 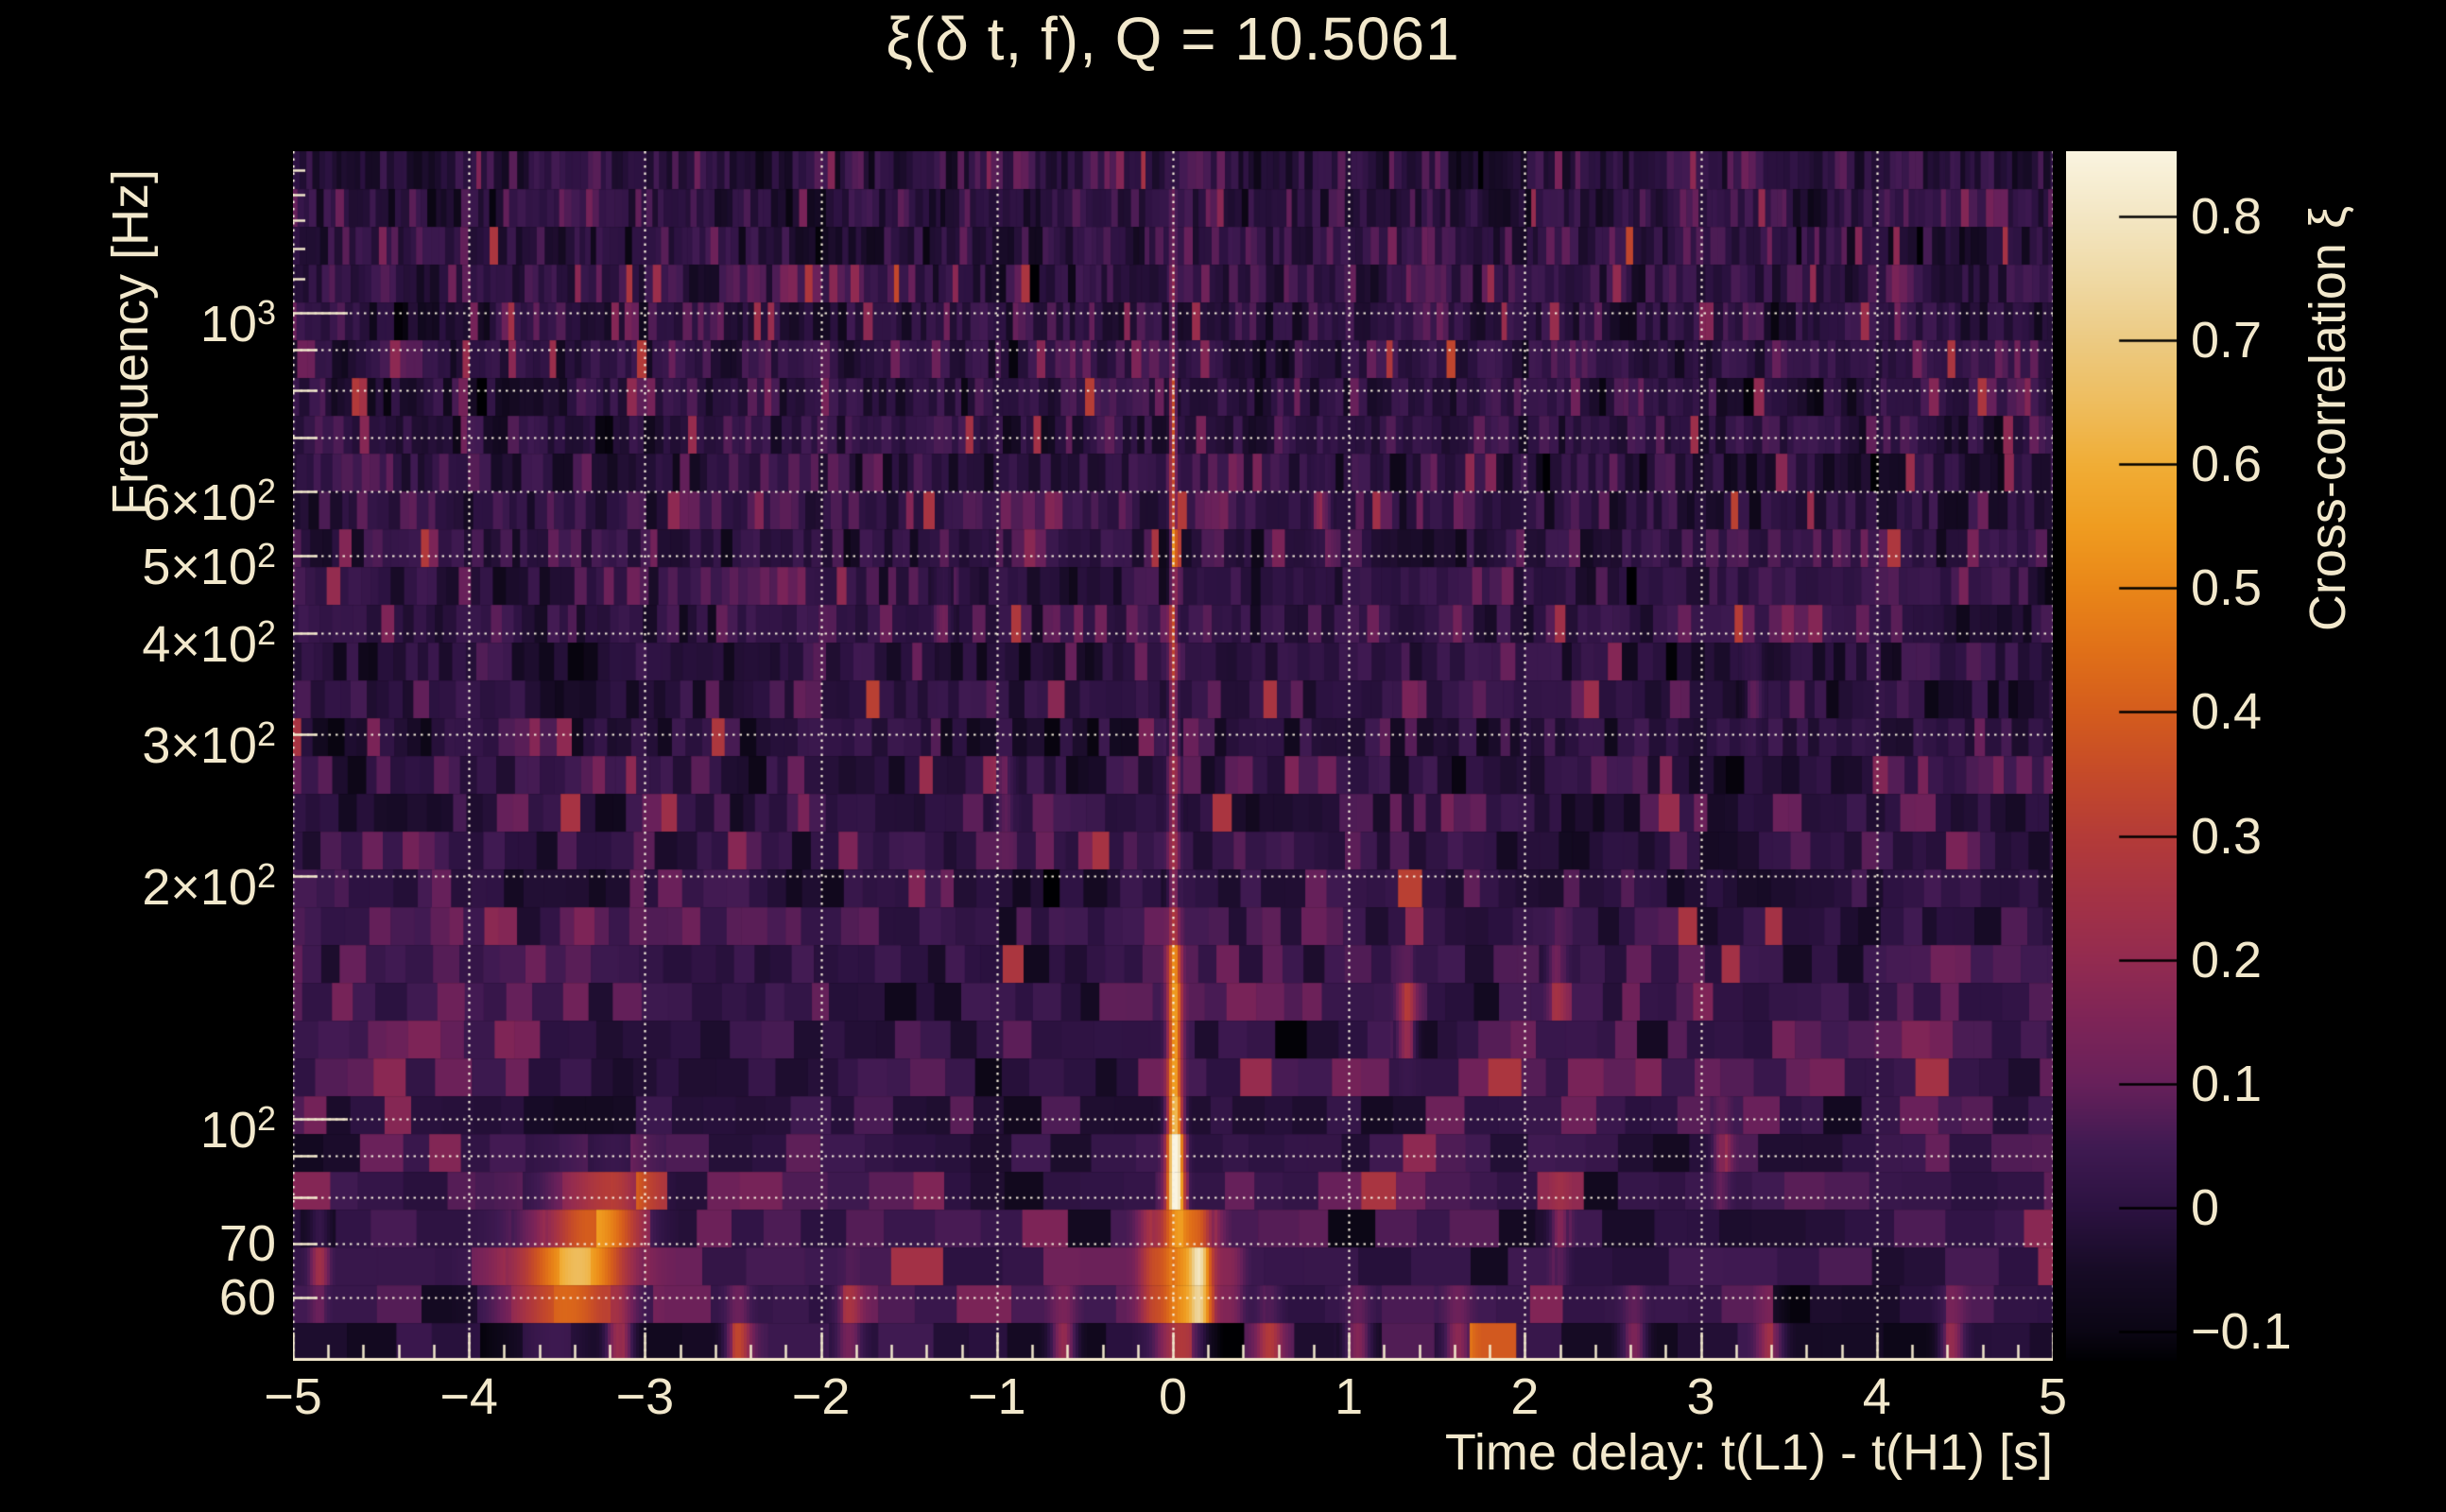 I want to click on x-tick-label: 3, so click(x=1700, y=1396).